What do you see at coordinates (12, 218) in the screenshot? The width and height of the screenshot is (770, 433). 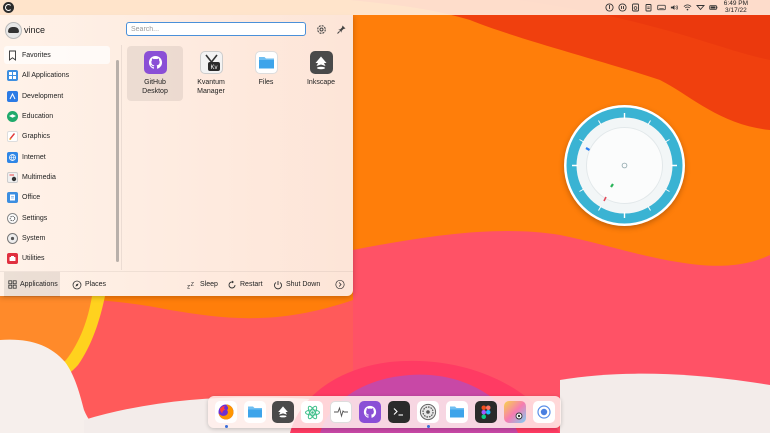 I see `settings-icon` at bounding box center [12, 218].